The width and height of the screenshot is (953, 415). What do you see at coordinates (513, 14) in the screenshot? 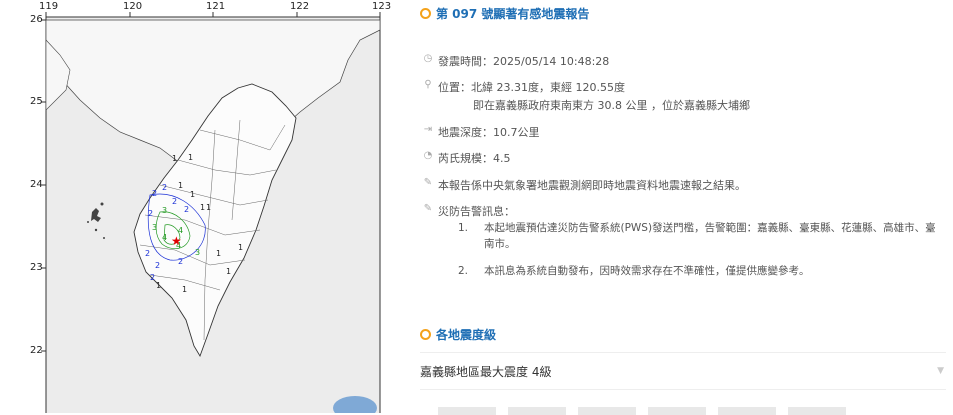
I see `report-title-text: 第 097 號顯著有感地震報告` at bounding box center [513, 14].